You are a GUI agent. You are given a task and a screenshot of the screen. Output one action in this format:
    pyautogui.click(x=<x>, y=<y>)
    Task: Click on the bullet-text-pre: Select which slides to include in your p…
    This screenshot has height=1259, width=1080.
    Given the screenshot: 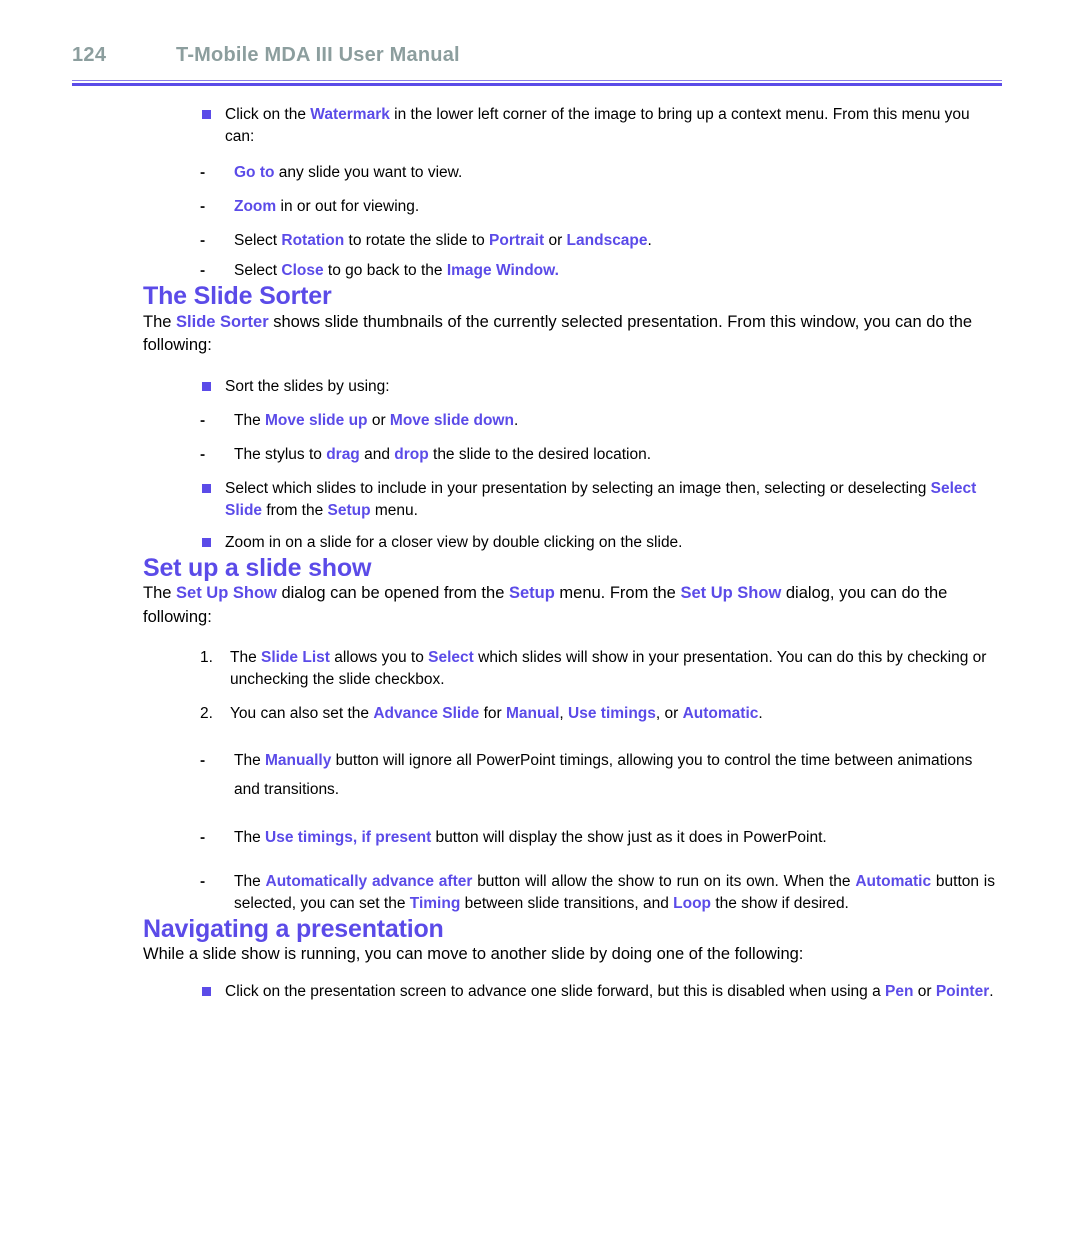 What is the action you would take?
    pyautogui.click(x=578, y=488)
    